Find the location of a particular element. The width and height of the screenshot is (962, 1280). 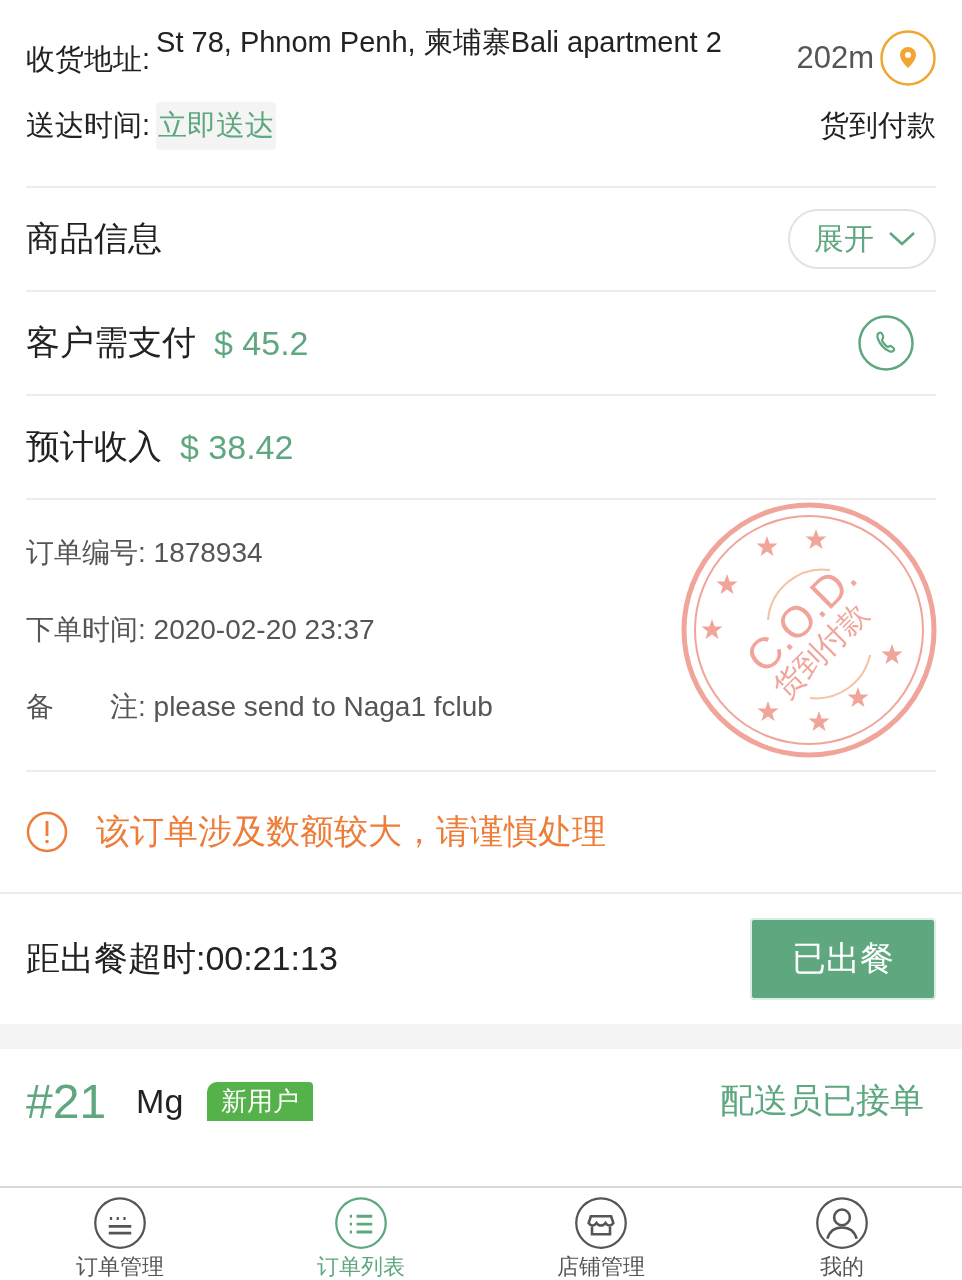

warning-icon is located at coordinates (47, 832).